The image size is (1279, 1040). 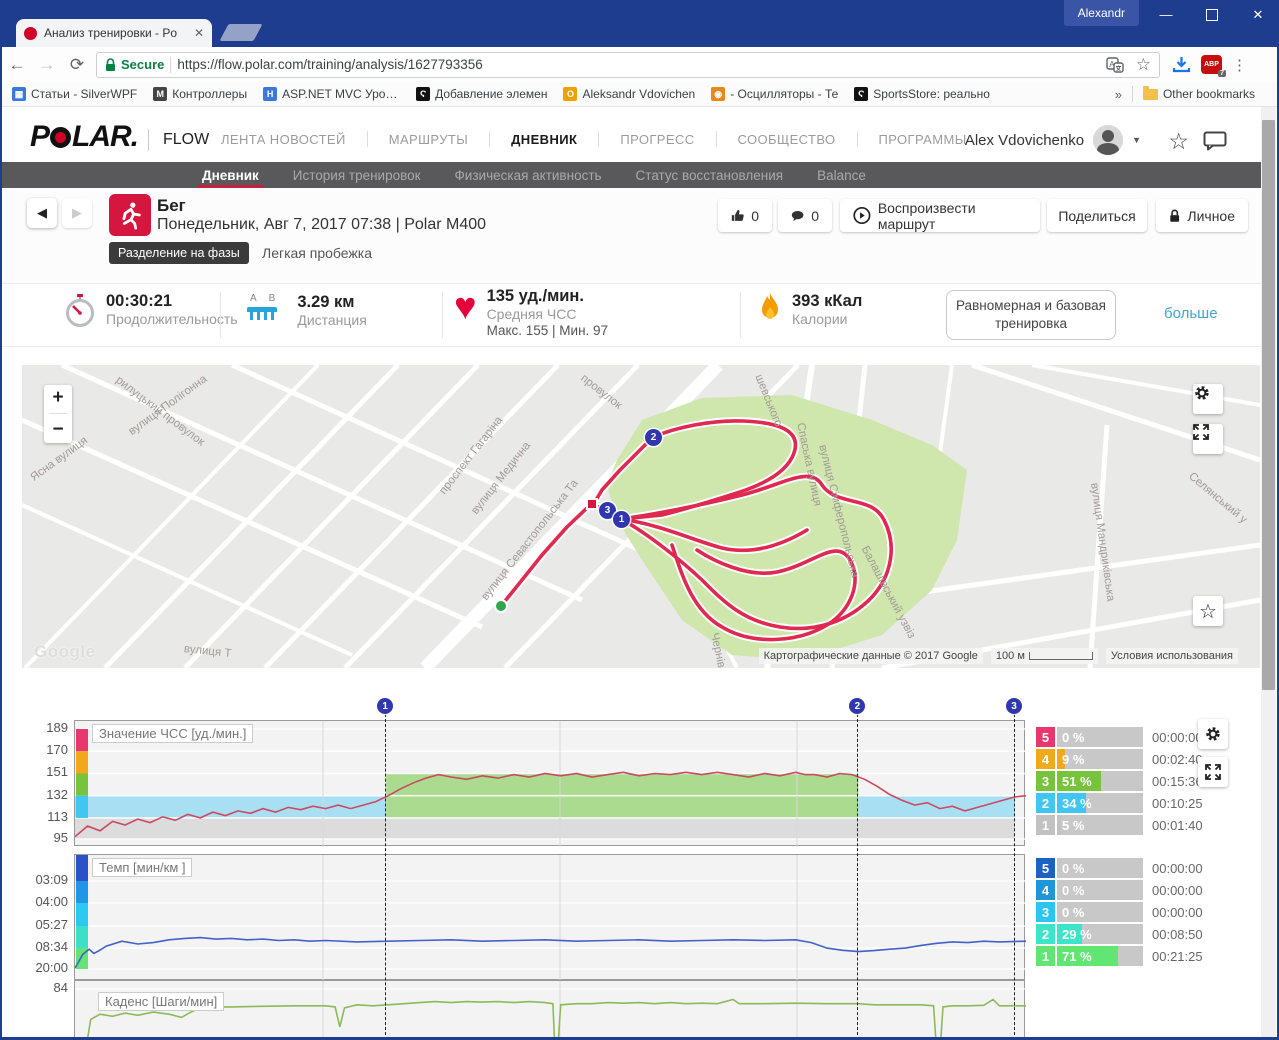 What do you see at coordinates (1181, 64) in the screenshot?
I see `download-icon` at bounding box center [1181, 64].